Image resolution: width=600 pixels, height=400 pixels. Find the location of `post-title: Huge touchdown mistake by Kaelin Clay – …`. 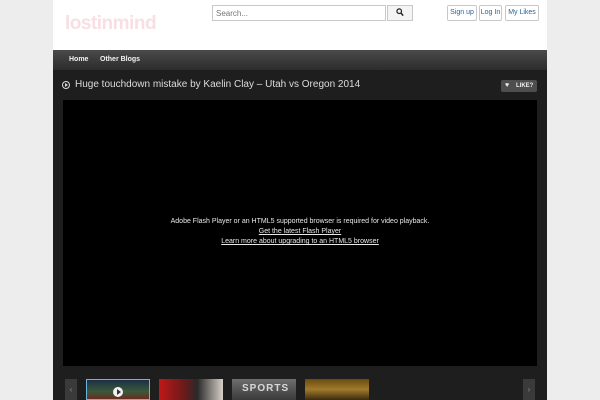

post-title: Huge touchdown mistake by Kaelin Clay – … is located at coordinates (275, 85).